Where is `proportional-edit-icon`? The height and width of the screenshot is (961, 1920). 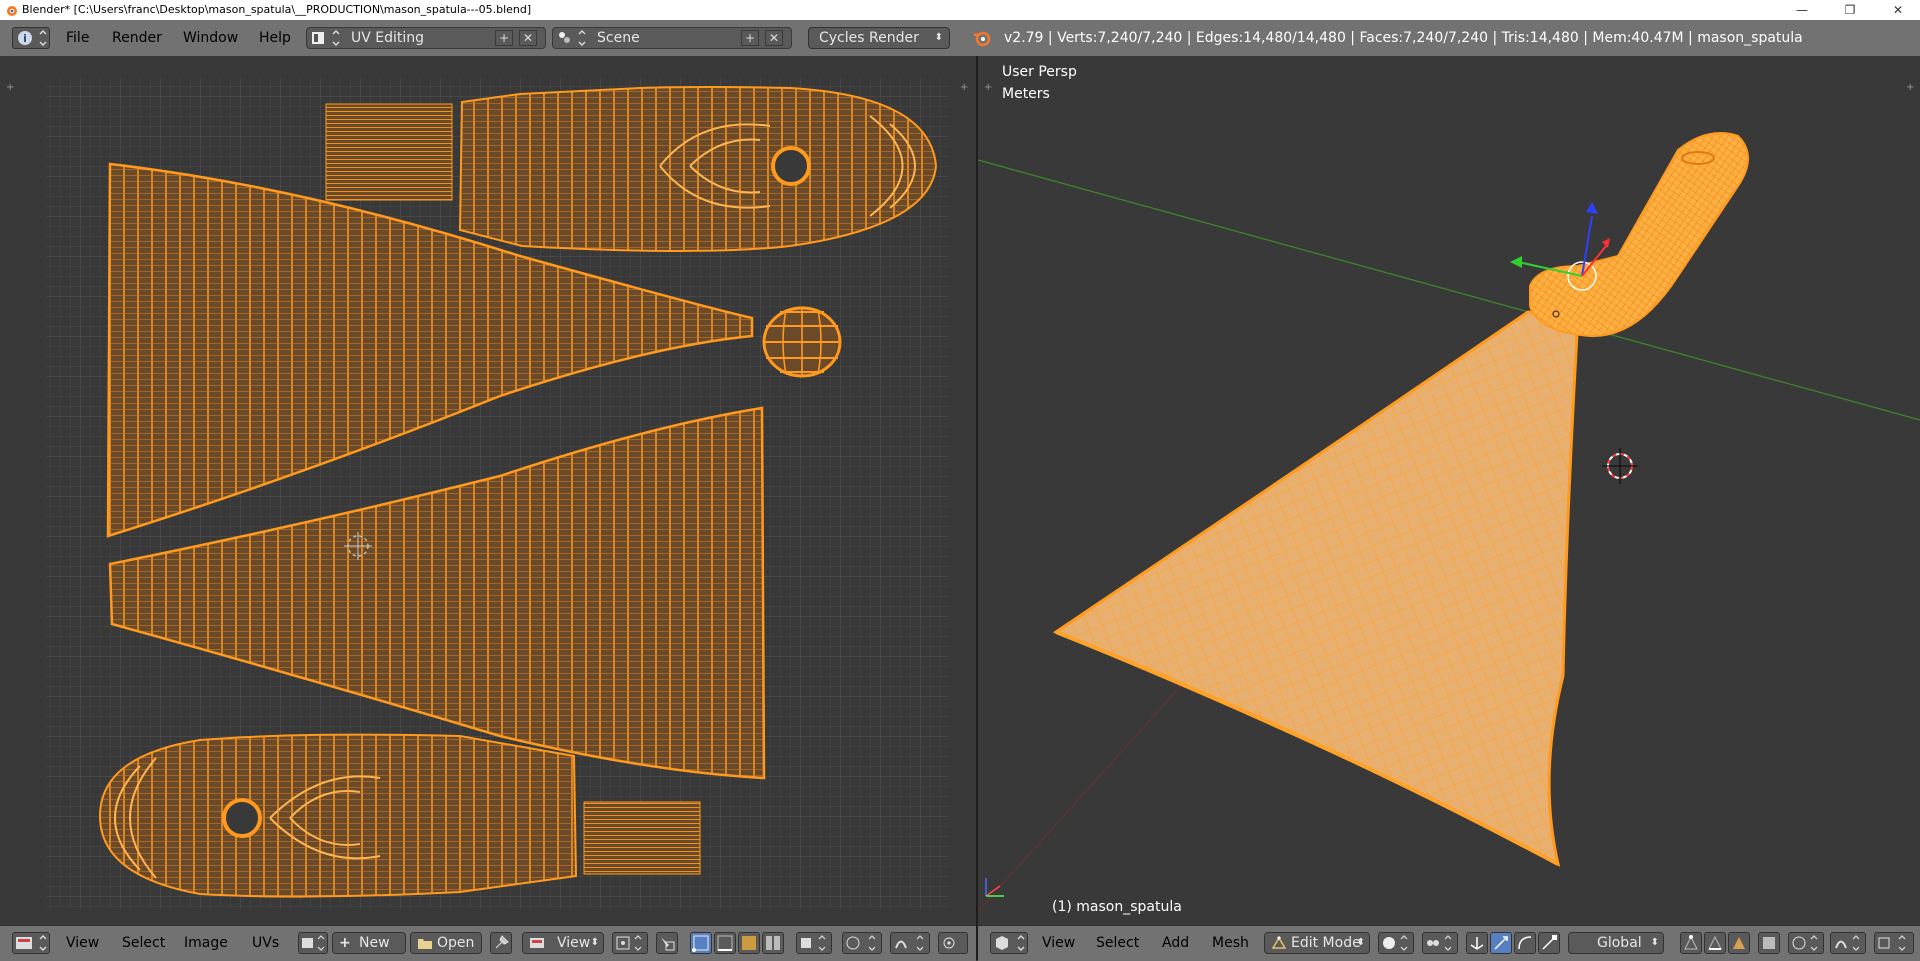 proportional-edit-icon is located at coordinates (862, 943).